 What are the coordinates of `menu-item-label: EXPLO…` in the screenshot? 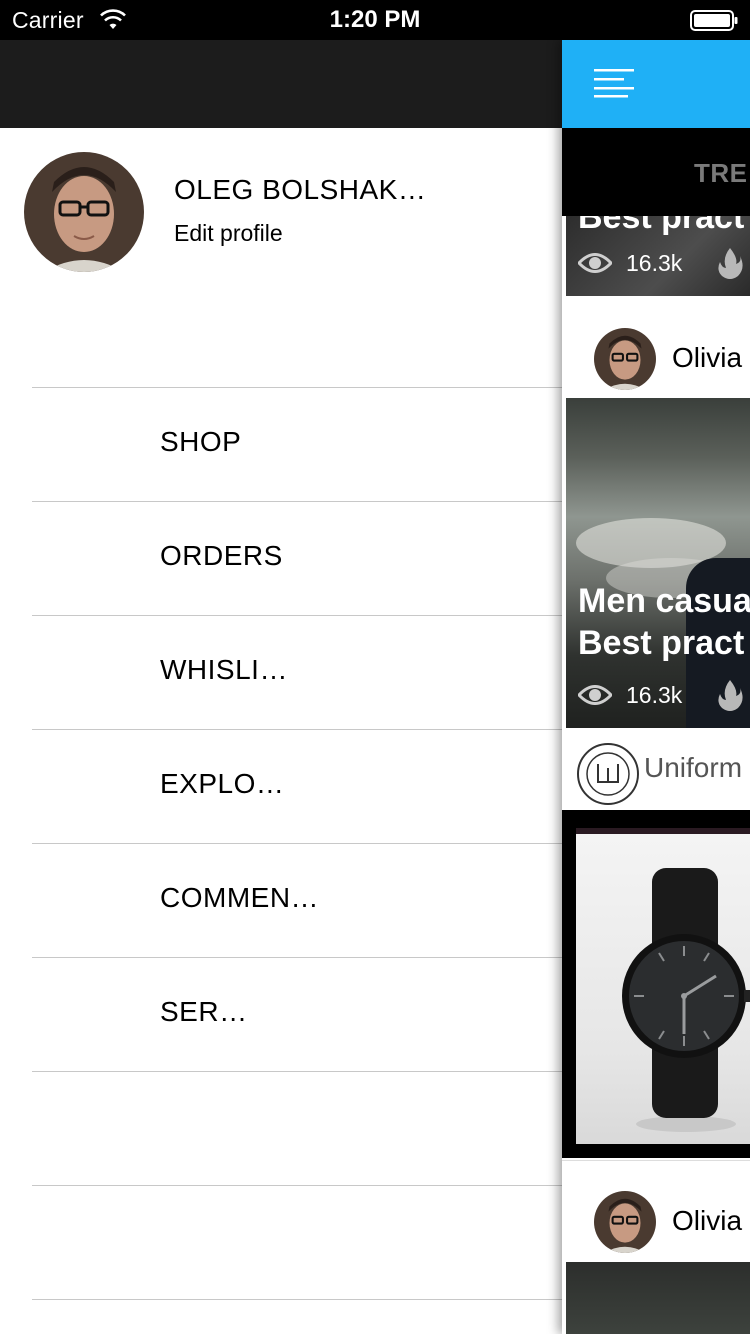 It's located at (222, 783).